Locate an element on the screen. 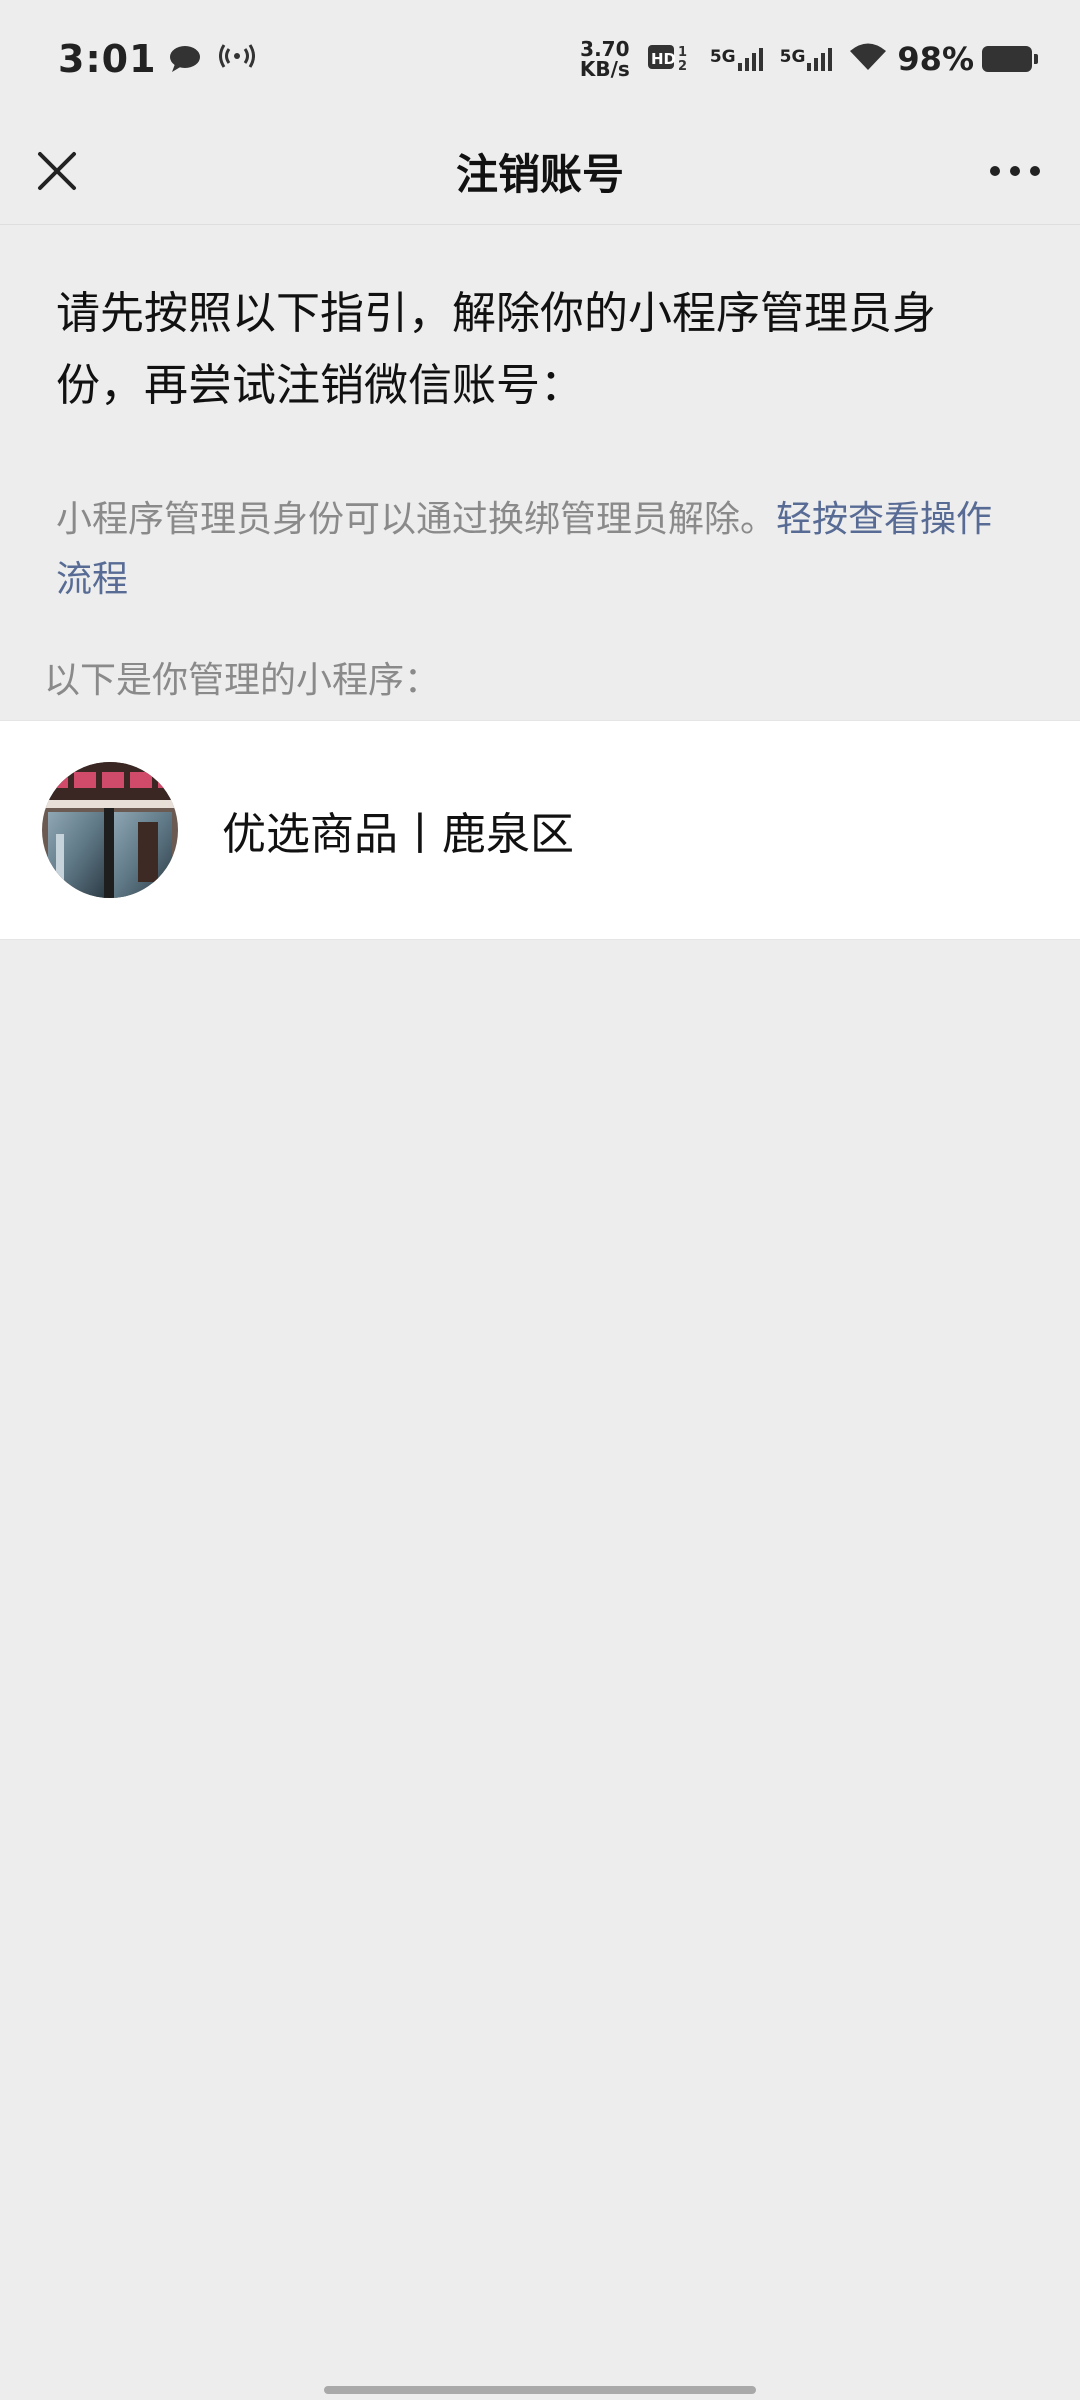 Image resolution: width=1080 pixels, height=2400 pixels. wifi-icon is located at coordinates (868, 59).